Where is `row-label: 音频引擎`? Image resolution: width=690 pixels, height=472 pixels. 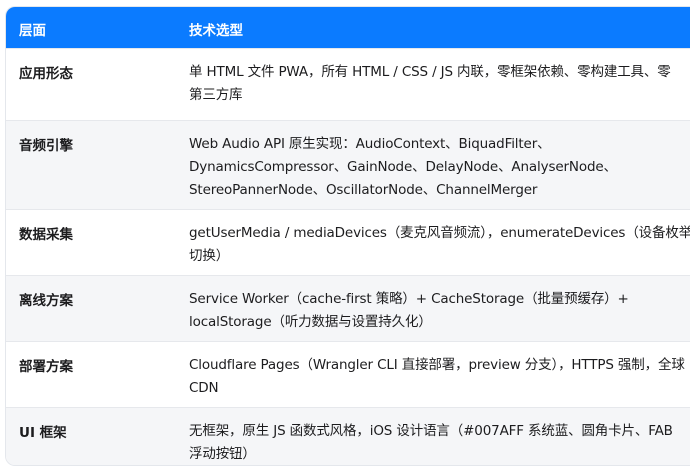 row-label: 音频引擎 is located at coordinates (46, 146).